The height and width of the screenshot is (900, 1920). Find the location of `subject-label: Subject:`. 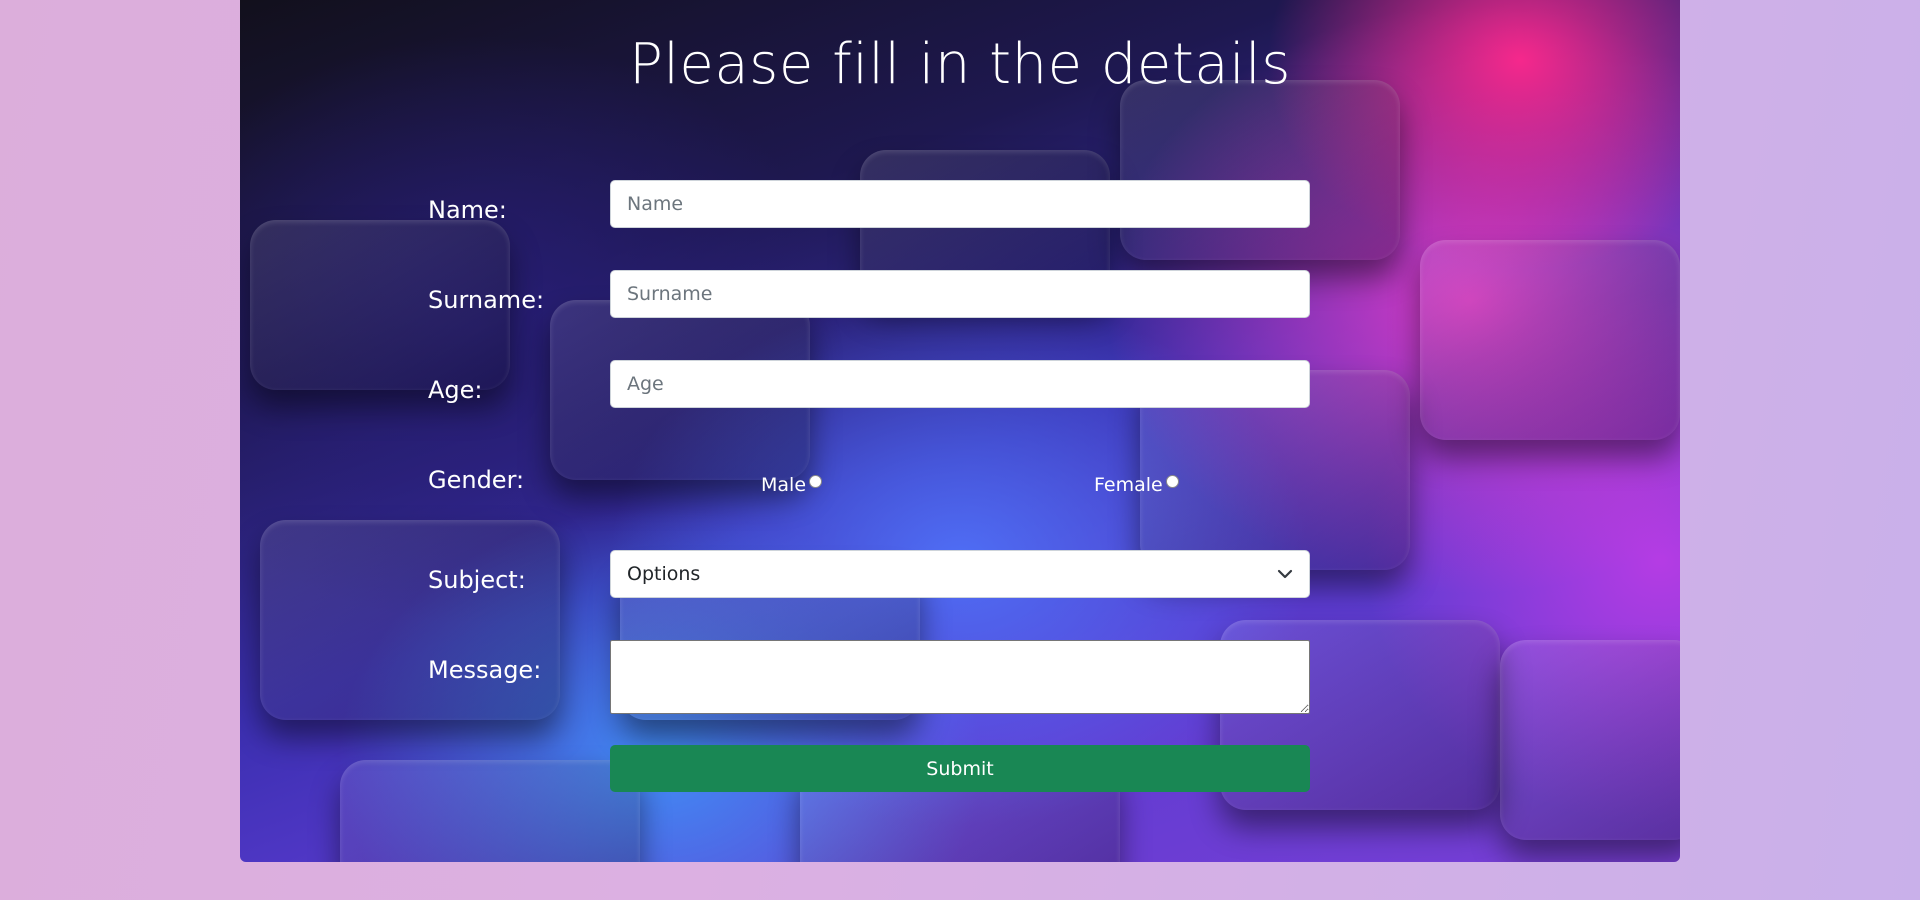

subject-label: Subject: is located at coordinates (477, 580).